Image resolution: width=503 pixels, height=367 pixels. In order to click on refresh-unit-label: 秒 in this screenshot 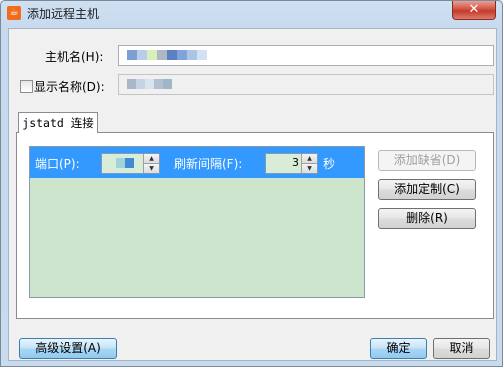, I will do `click(329, 164)`.